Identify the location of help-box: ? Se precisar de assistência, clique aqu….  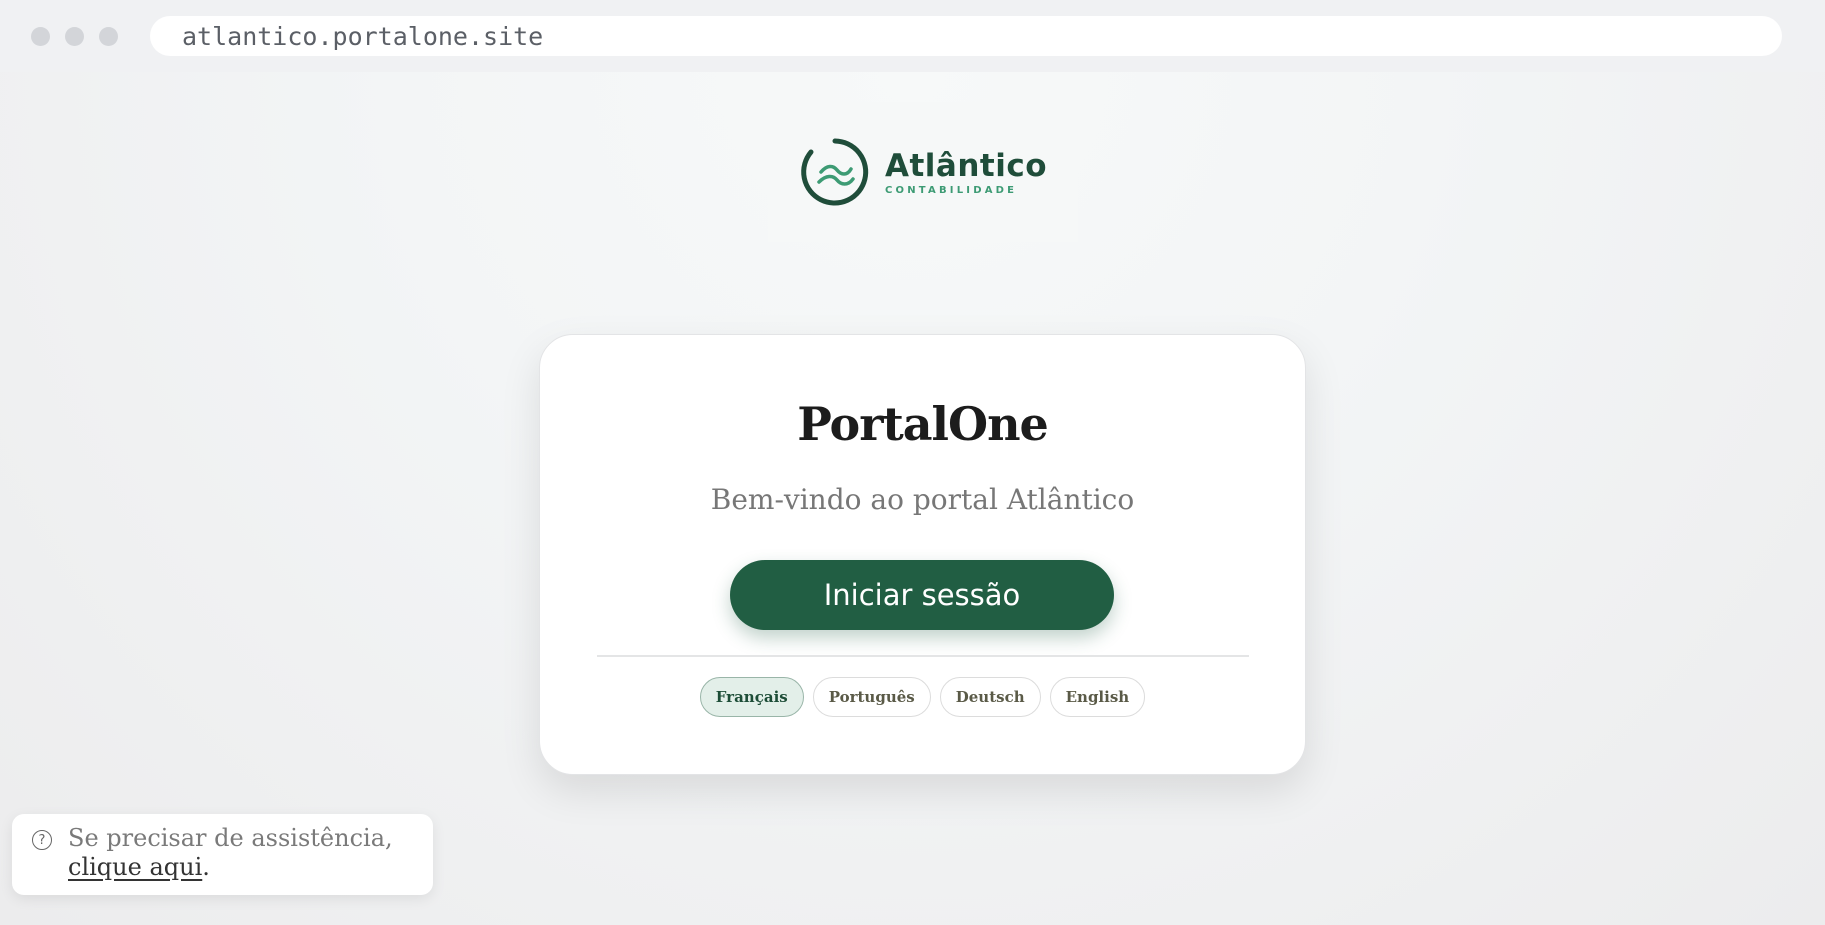
(222, 854).